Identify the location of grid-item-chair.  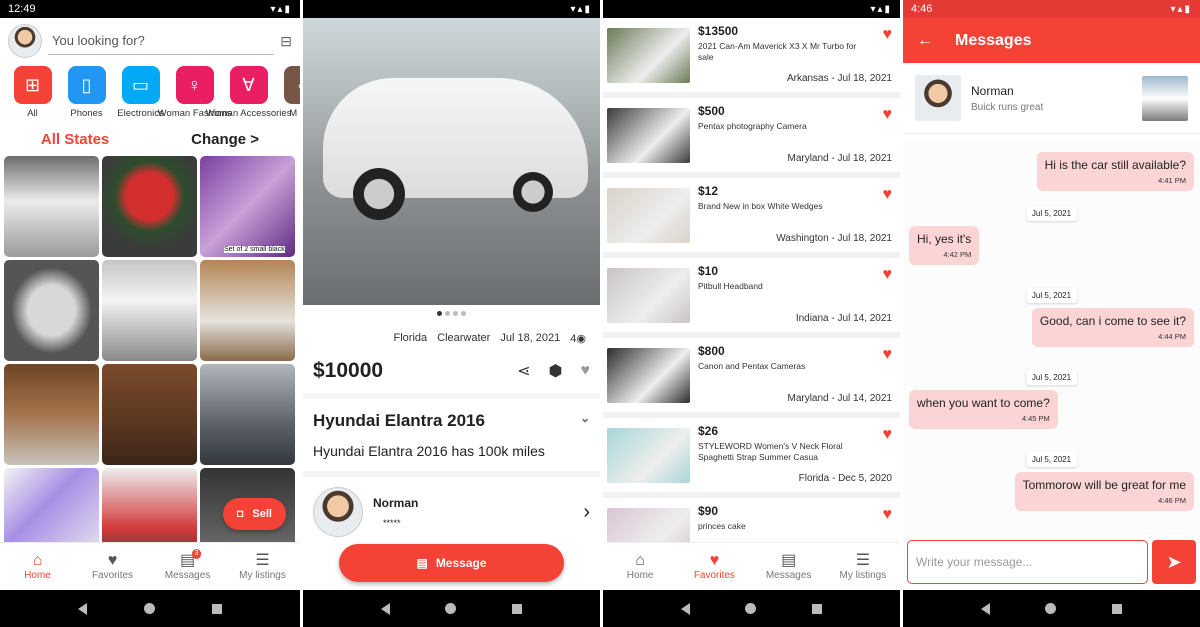
(247, 310).